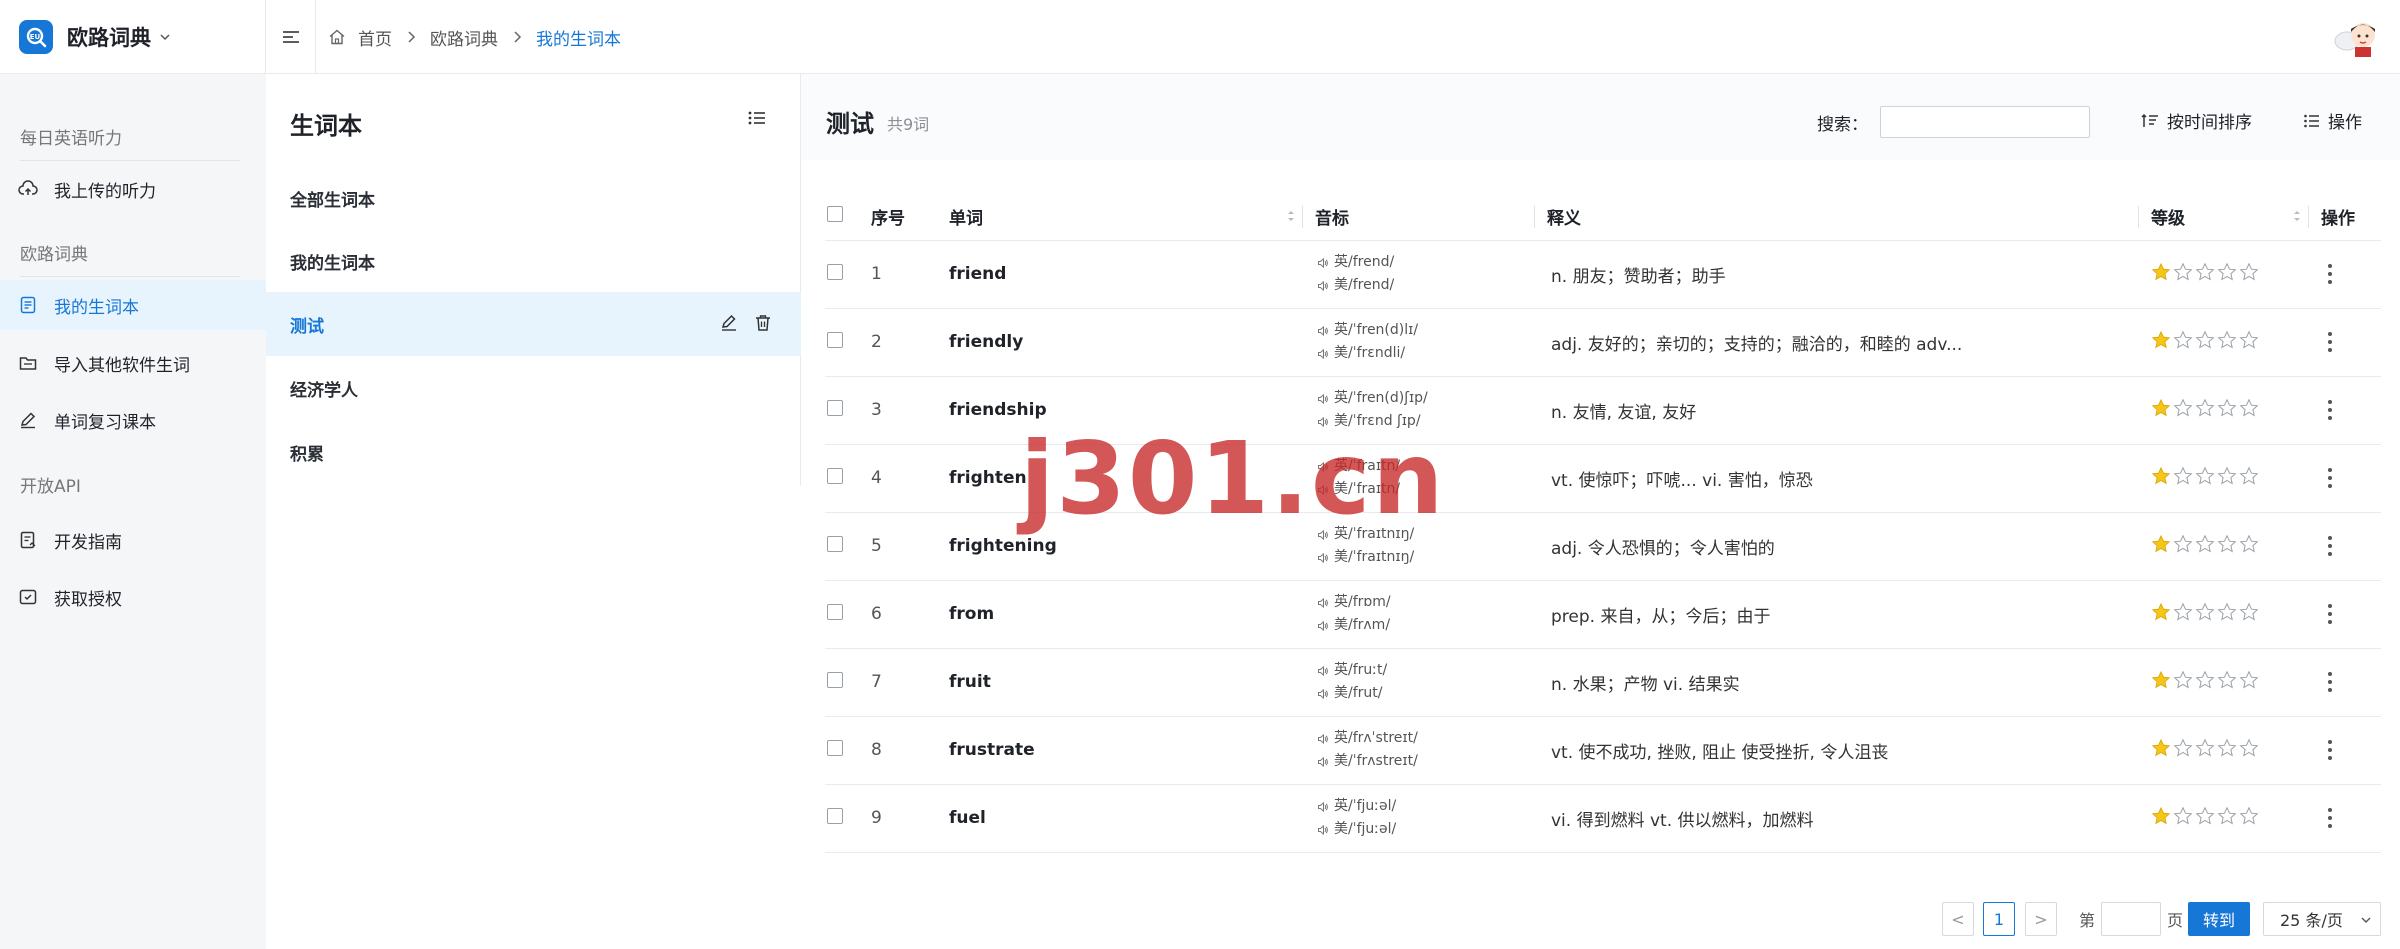 This screenshot has height=949, width=2400. What do you see at coordinates (1126, 682) in the screenshot?
I see `row-word: fruit` at bounding box center [1126, 682].